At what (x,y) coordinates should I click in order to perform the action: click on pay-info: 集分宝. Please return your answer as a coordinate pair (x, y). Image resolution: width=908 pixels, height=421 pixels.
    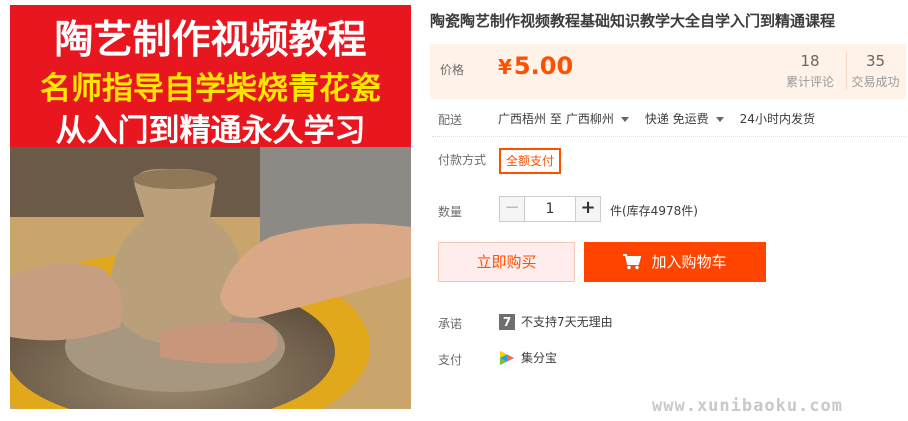
    Looking at the image, I should click on (528, 357).